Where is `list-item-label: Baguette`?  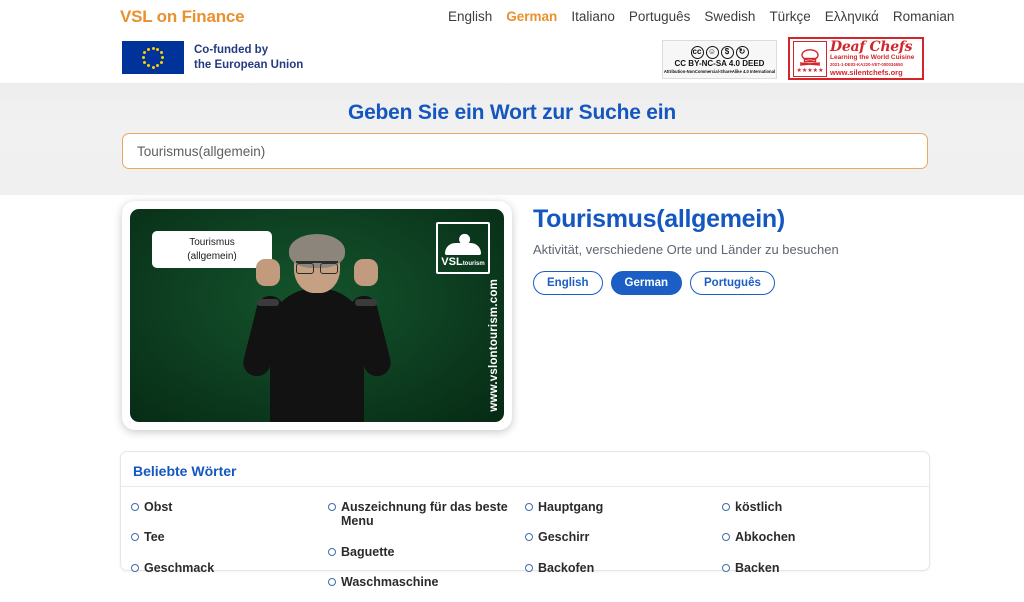 list-item-label: Baguette is located at coordinates (368, 551).